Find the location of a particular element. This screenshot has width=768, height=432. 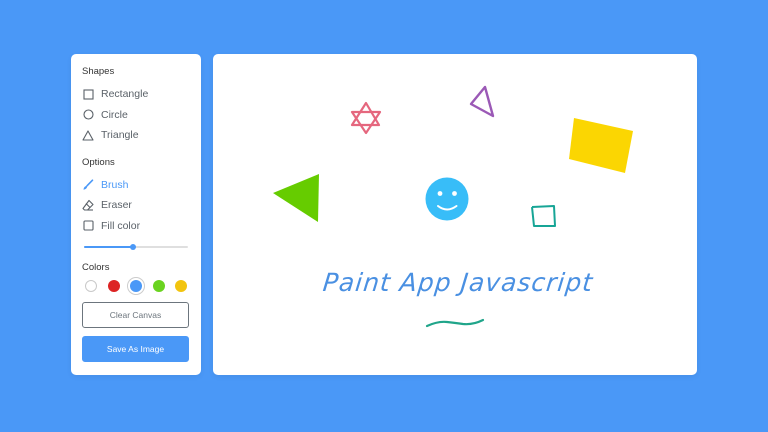

option-fill-color: Fill color is located at coordinates (136, 226).